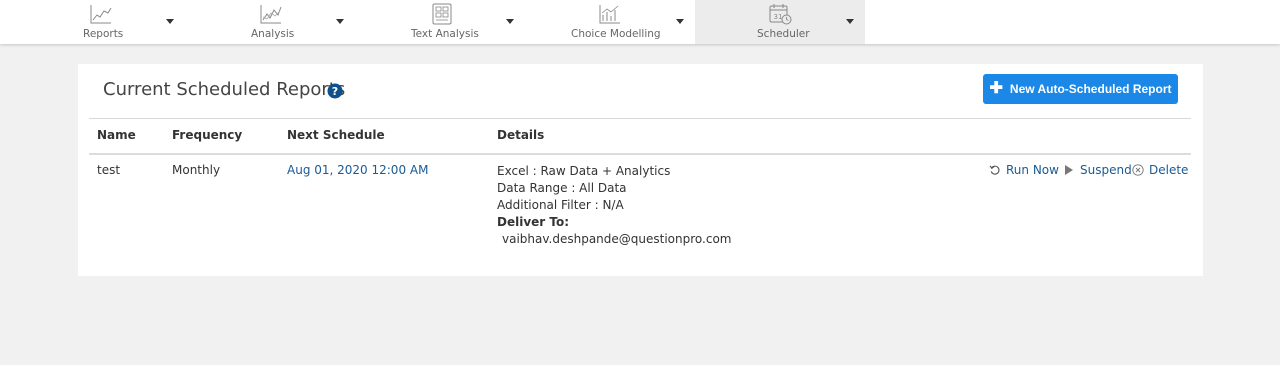 This screenshot has height=365, width=1280. I want to click on row-name: test, so click(109, 170).